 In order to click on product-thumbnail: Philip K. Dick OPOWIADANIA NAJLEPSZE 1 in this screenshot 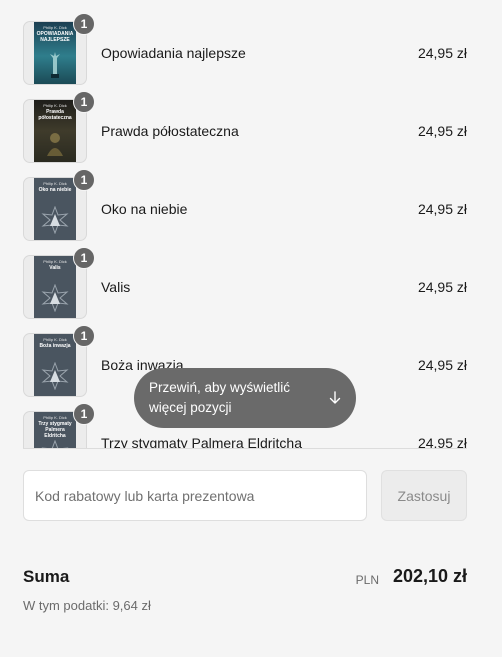, I will do `click(59, 49)`.